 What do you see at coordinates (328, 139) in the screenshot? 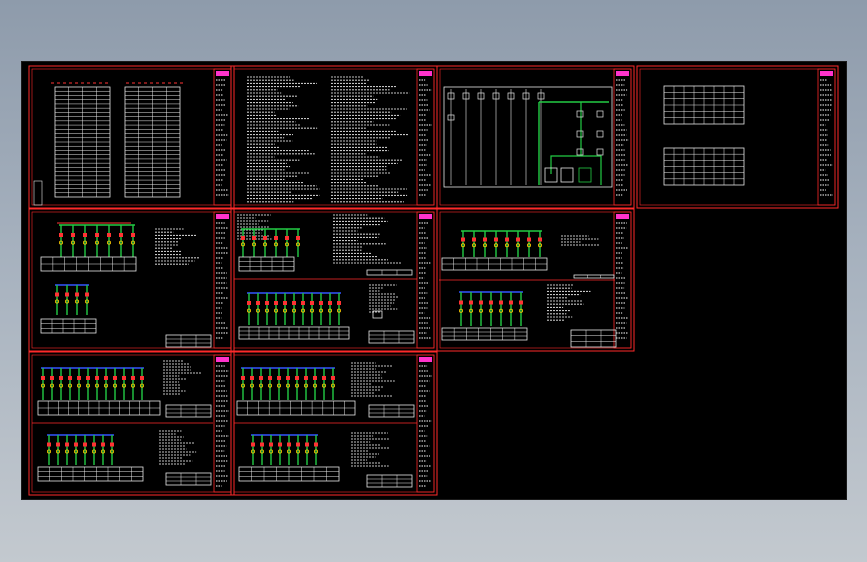
I see `sheet2-content` at bounding box center [328, 139].